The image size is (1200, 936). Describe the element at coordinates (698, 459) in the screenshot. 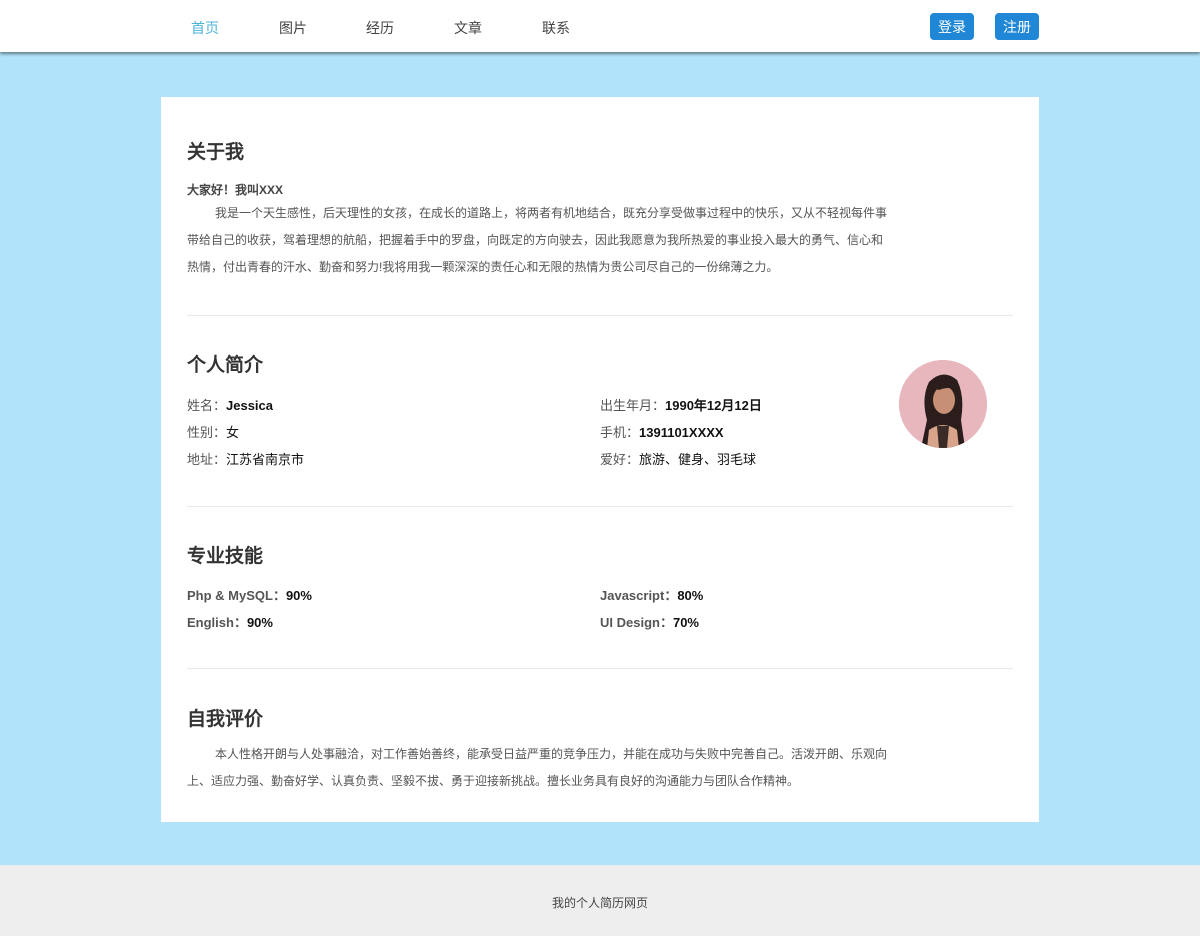

I see `hobby-value: 旅游、健身、羽毛球` at that location.